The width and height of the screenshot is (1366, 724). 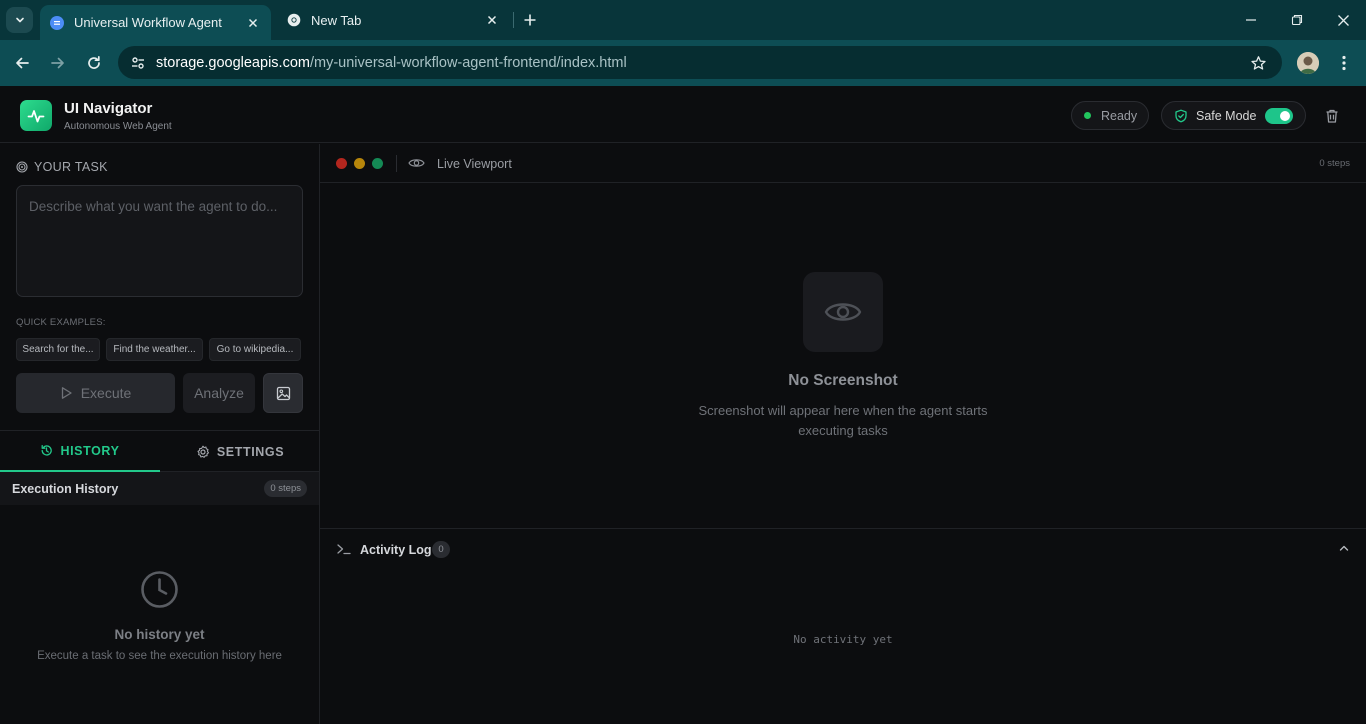 I want to click on browser-tab-strip: Universal Workflow Agent New Tab, so click(x=683, y=20).